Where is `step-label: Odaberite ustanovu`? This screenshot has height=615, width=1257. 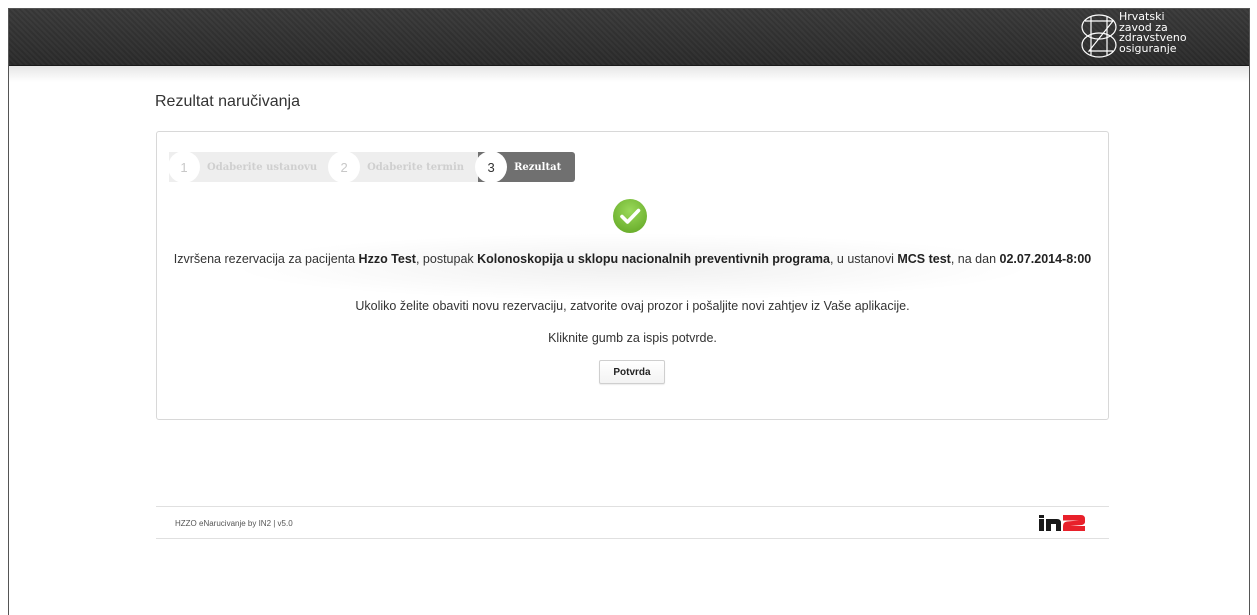
step-label: Odaberite ustanovu is located at coordinates (262, 167).